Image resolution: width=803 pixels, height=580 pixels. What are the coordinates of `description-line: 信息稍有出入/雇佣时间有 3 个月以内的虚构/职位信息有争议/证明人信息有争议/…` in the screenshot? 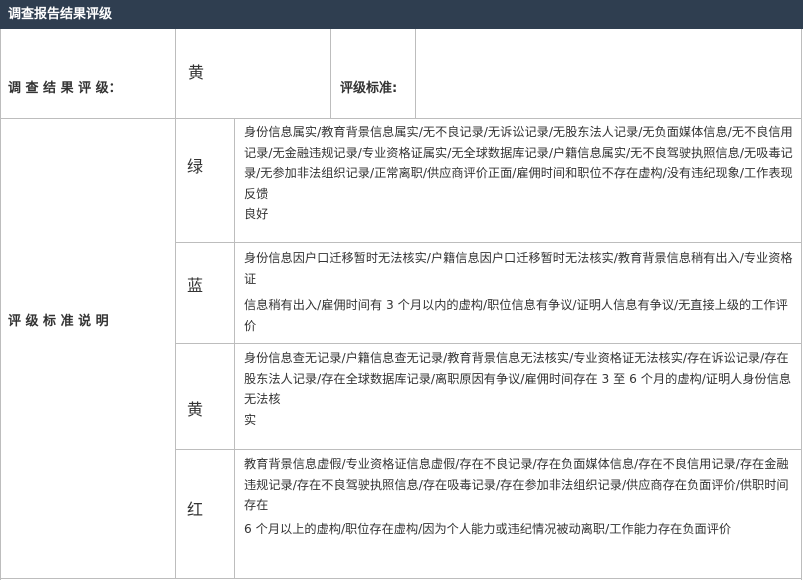 It's located at (516, 315).